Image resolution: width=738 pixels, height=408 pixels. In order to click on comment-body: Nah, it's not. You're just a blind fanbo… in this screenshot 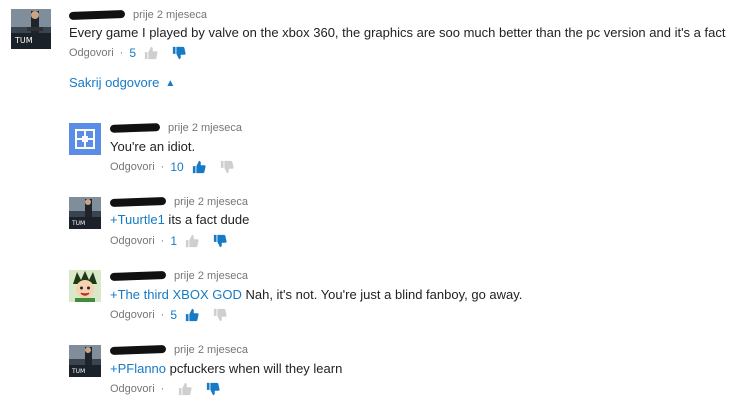, I will do `click(382, 294)`.